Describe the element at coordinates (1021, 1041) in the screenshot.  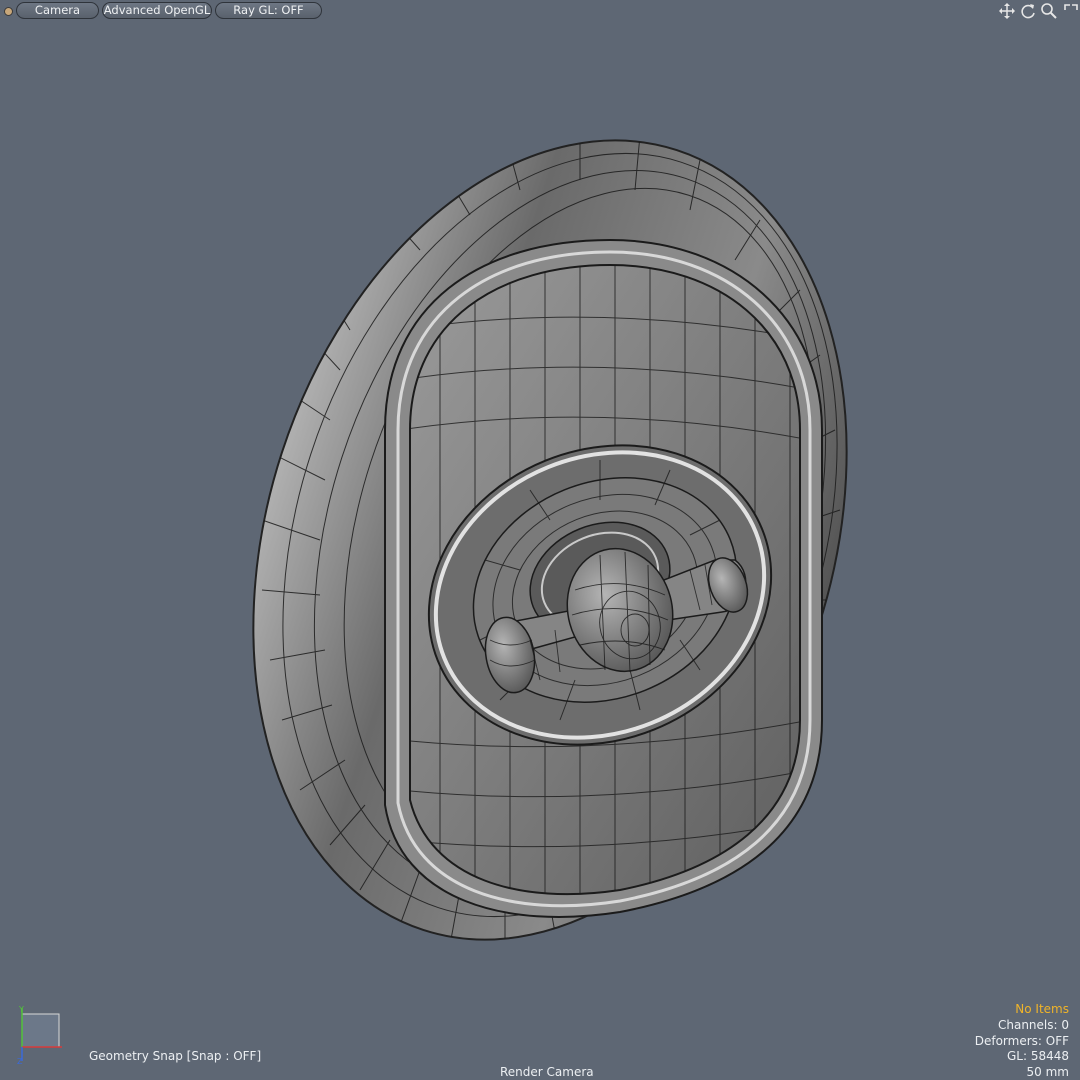
I see `deformers-status: Deformers: OFF` at that location.